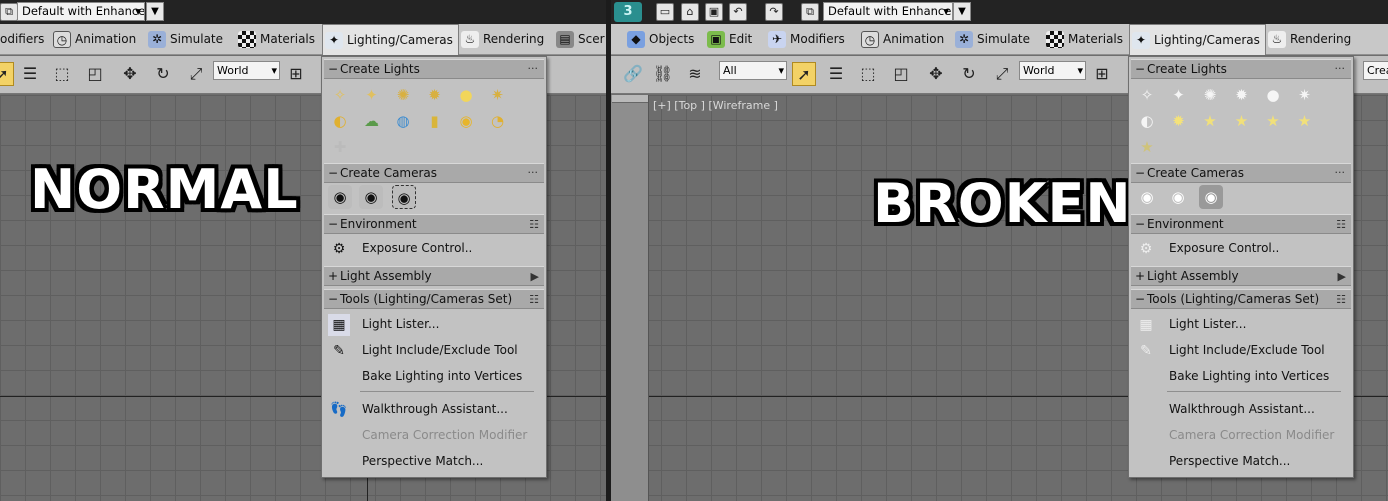 This screenshot has height=501, width=1388. I want to click on tab-edit: ▣ Edit, so click(731, 39).